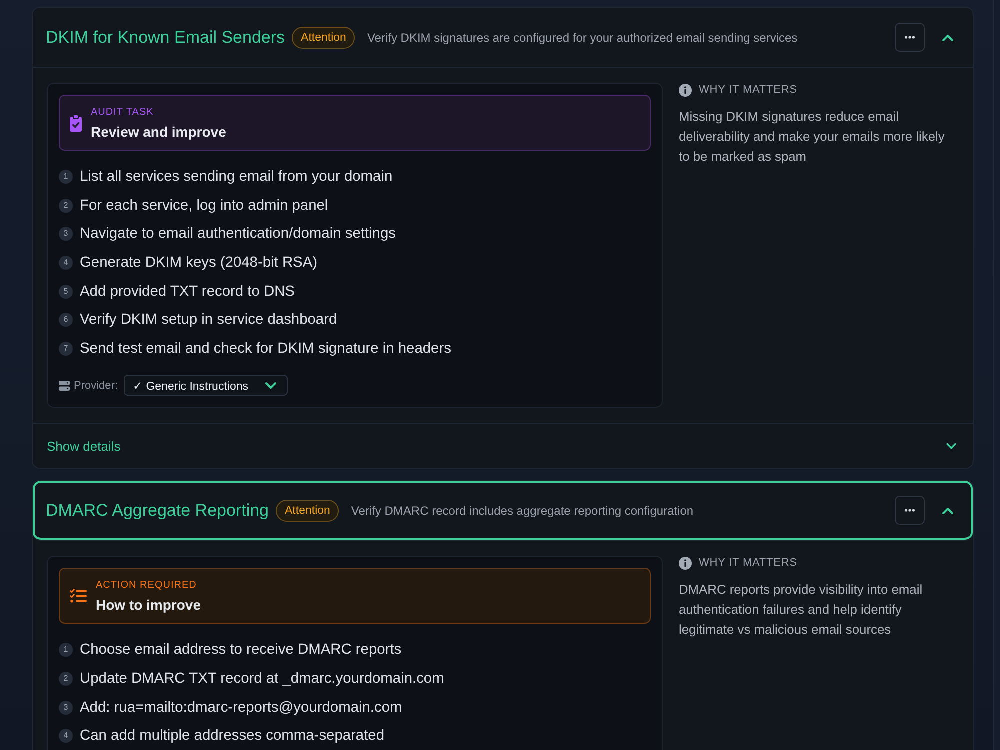 The width and height of the screenshot is (1000, 750). Describe the element at coordinates (209, 320) in the screenshot. I see `step-text: Verify DKIM setup in service dashboard` at that location.